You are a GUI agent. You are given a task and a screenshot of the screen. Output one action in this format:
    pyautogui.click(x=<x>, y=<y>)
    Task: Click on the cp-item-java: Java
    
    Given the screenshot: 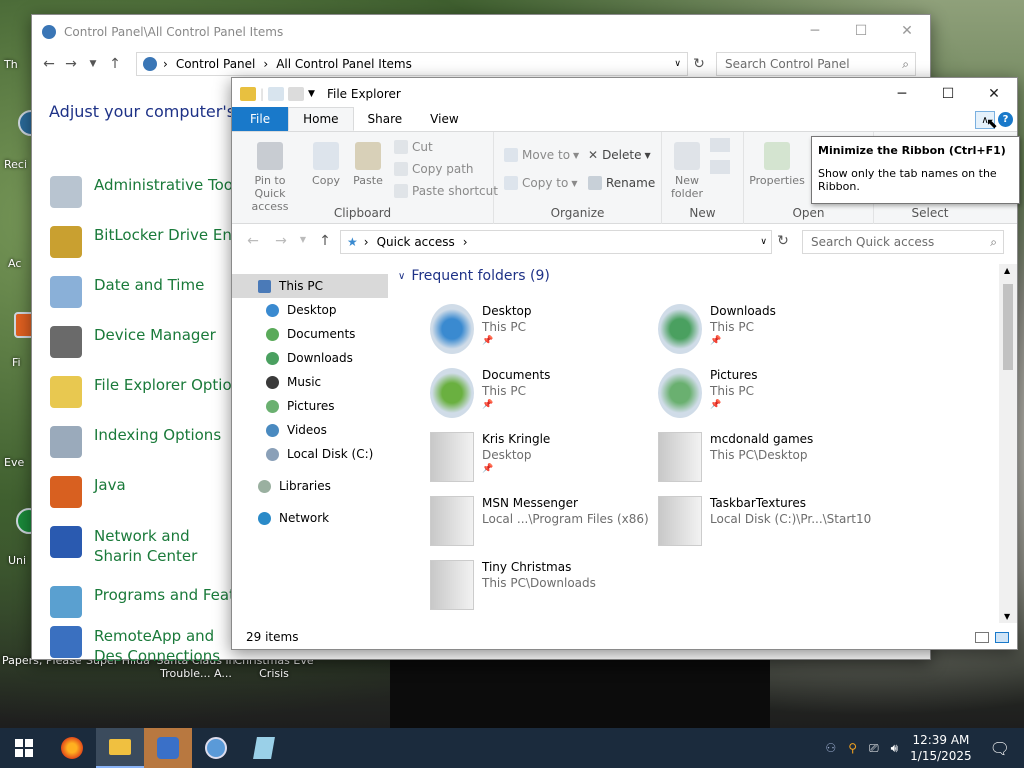 What is the action you would take?
    pyautogui.click(x=88, y=492)
    